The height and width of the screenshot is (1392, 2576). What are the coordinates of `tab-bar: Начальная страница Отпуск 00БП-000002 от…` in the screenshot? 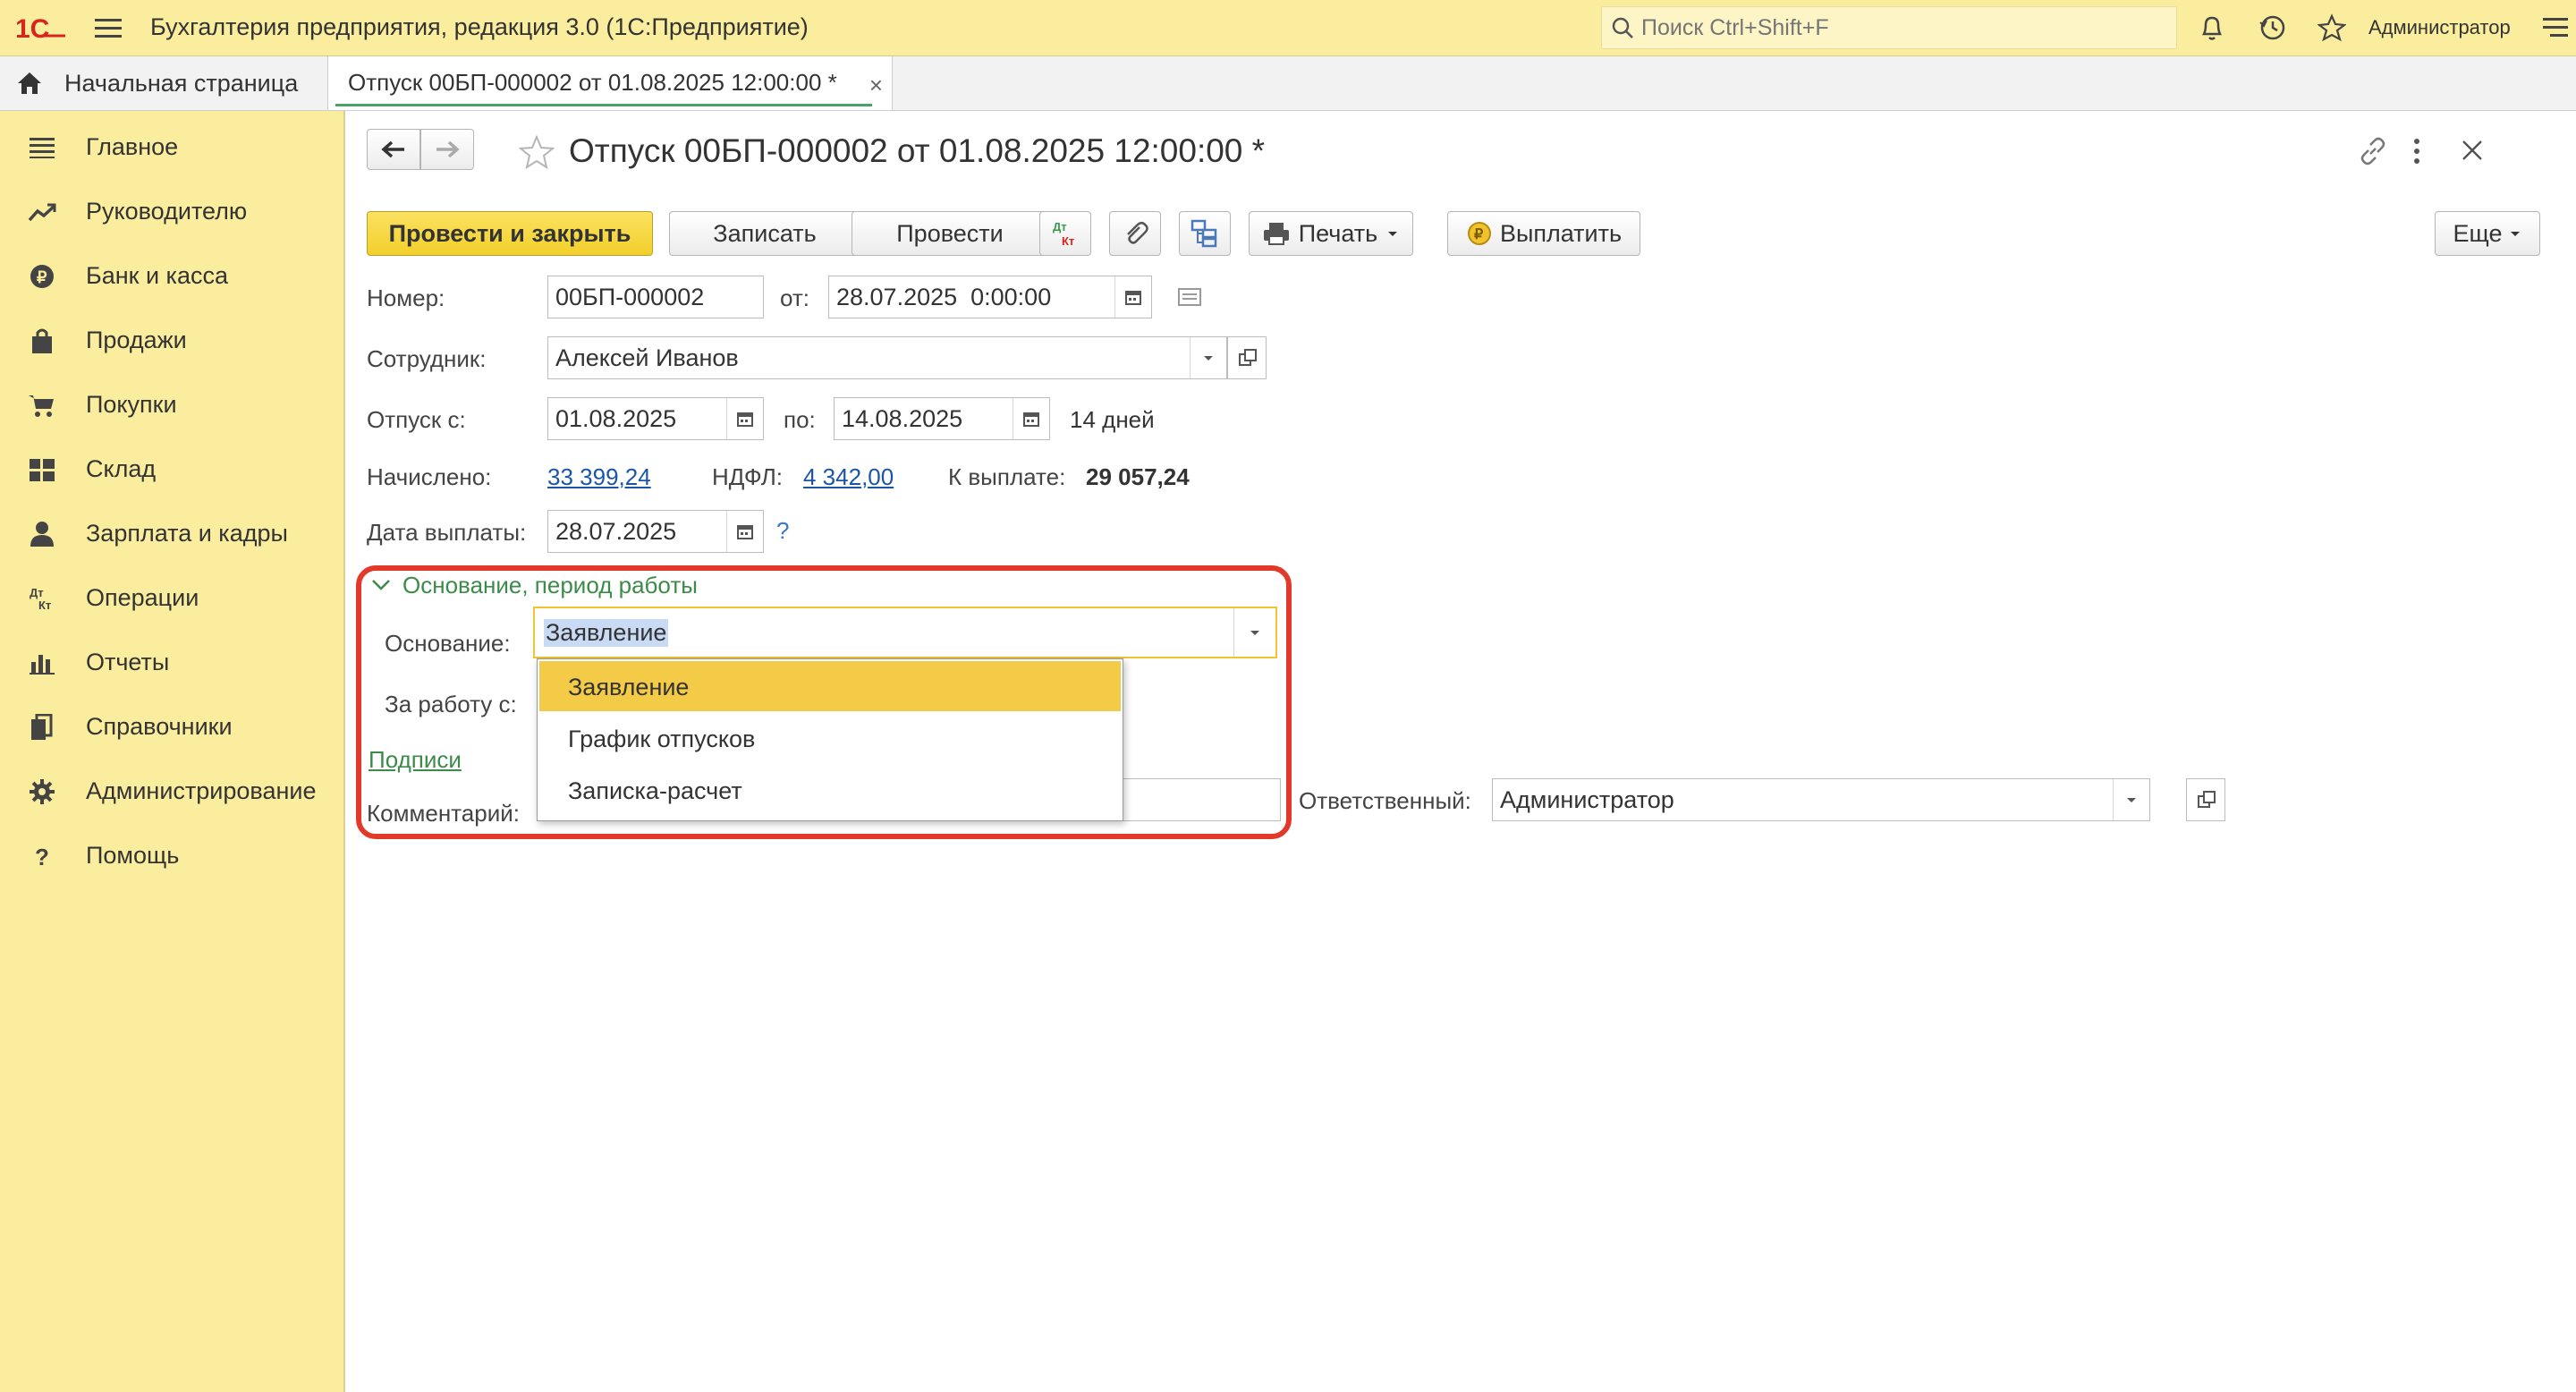 It's located at (1288, 83).